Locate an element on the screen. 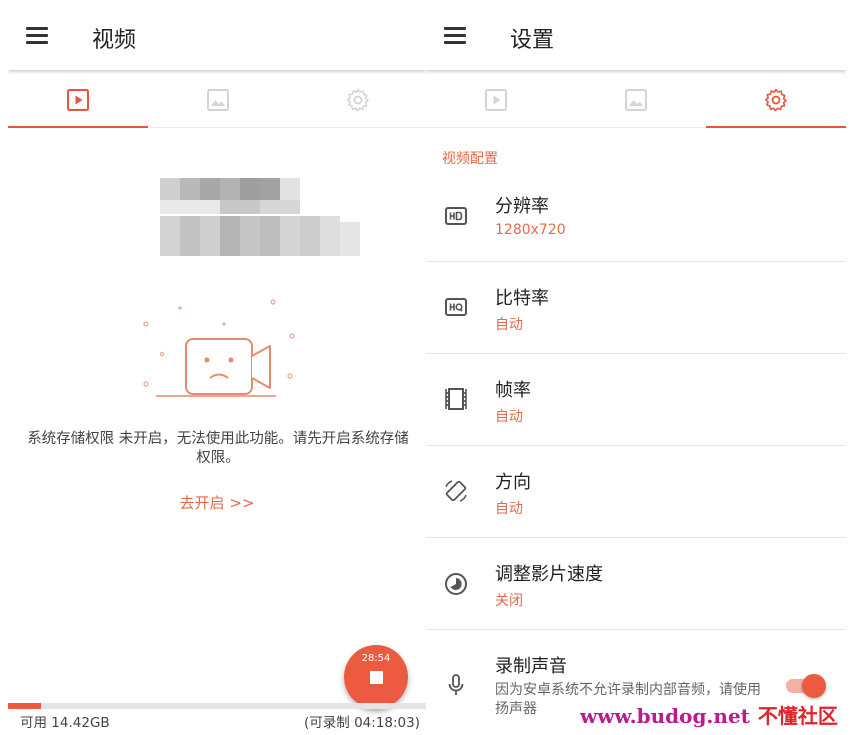 The height and width of the screenshot is (735, 854). storage-used-fill is located at coordinates (25, 706).